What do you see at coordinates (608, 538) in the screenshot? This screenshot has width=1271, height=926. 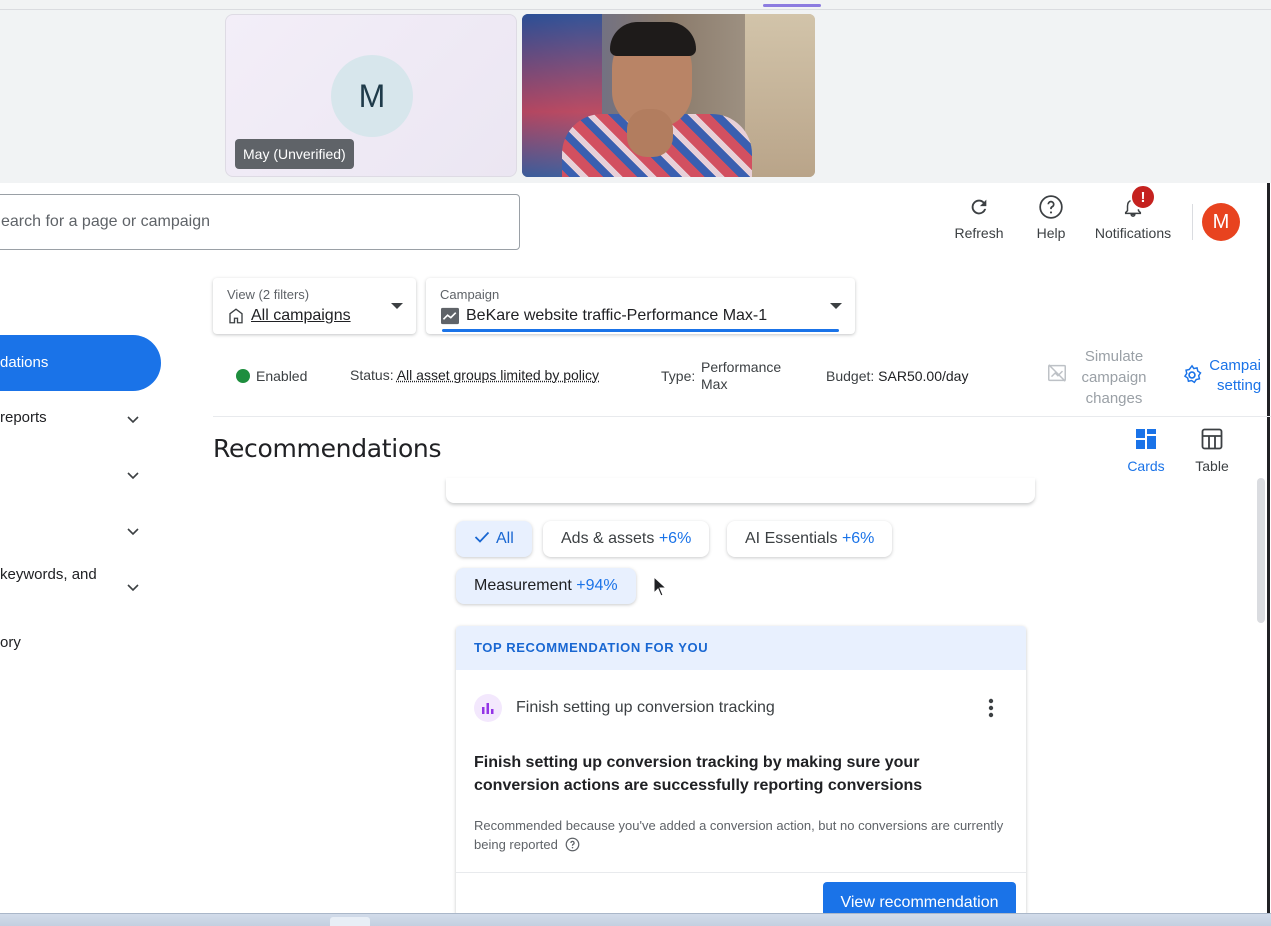 I see `chip-label: Ads & assets` at bounding box center [608, 538].